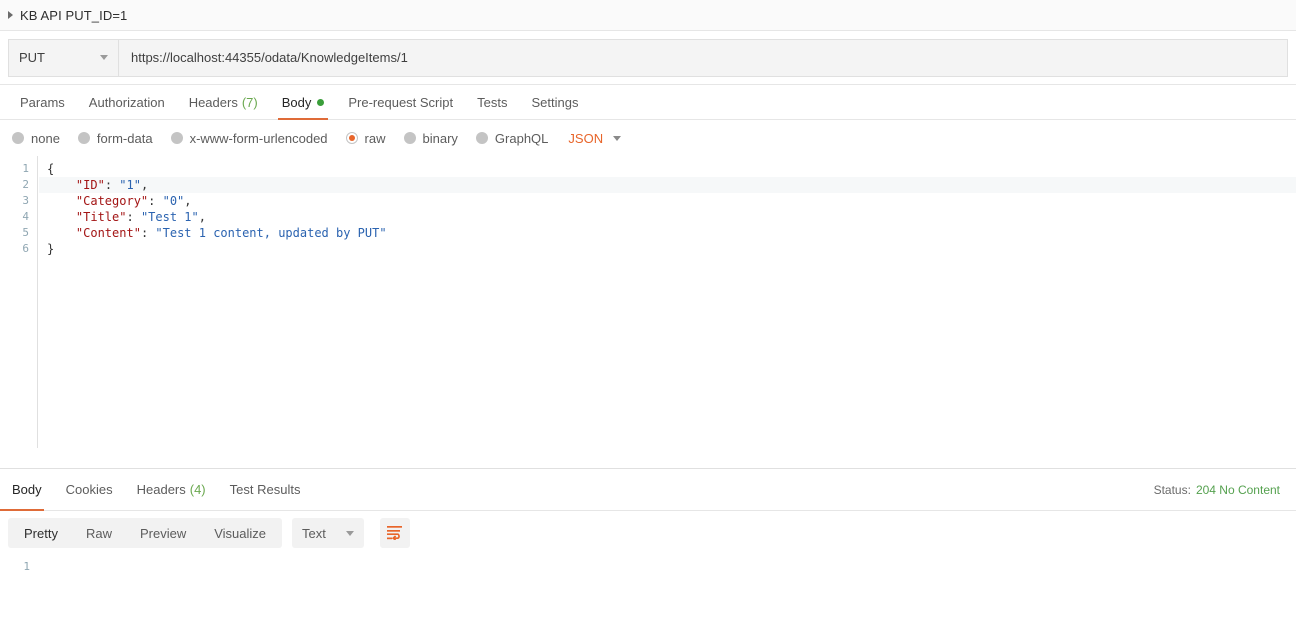 This screenshot has width=1296, height=635. What do you see at coordinates (1172, 489) in the screenshot?
I see `status-label: Status:` at bounding box center [1172, 489].